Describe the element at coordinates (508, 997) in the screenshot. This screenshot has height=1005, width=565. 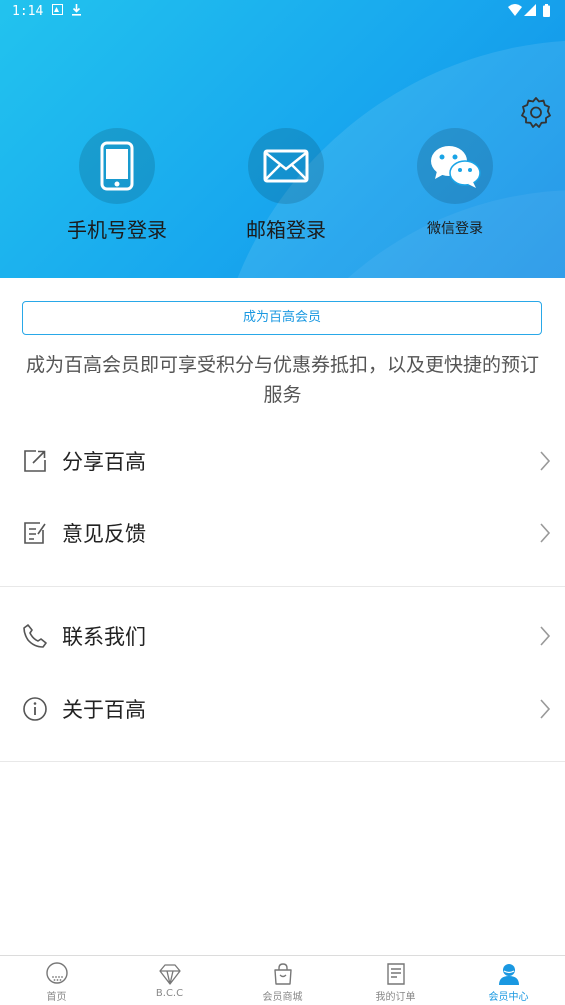
I see `tab-label: 会员中心` at that location.